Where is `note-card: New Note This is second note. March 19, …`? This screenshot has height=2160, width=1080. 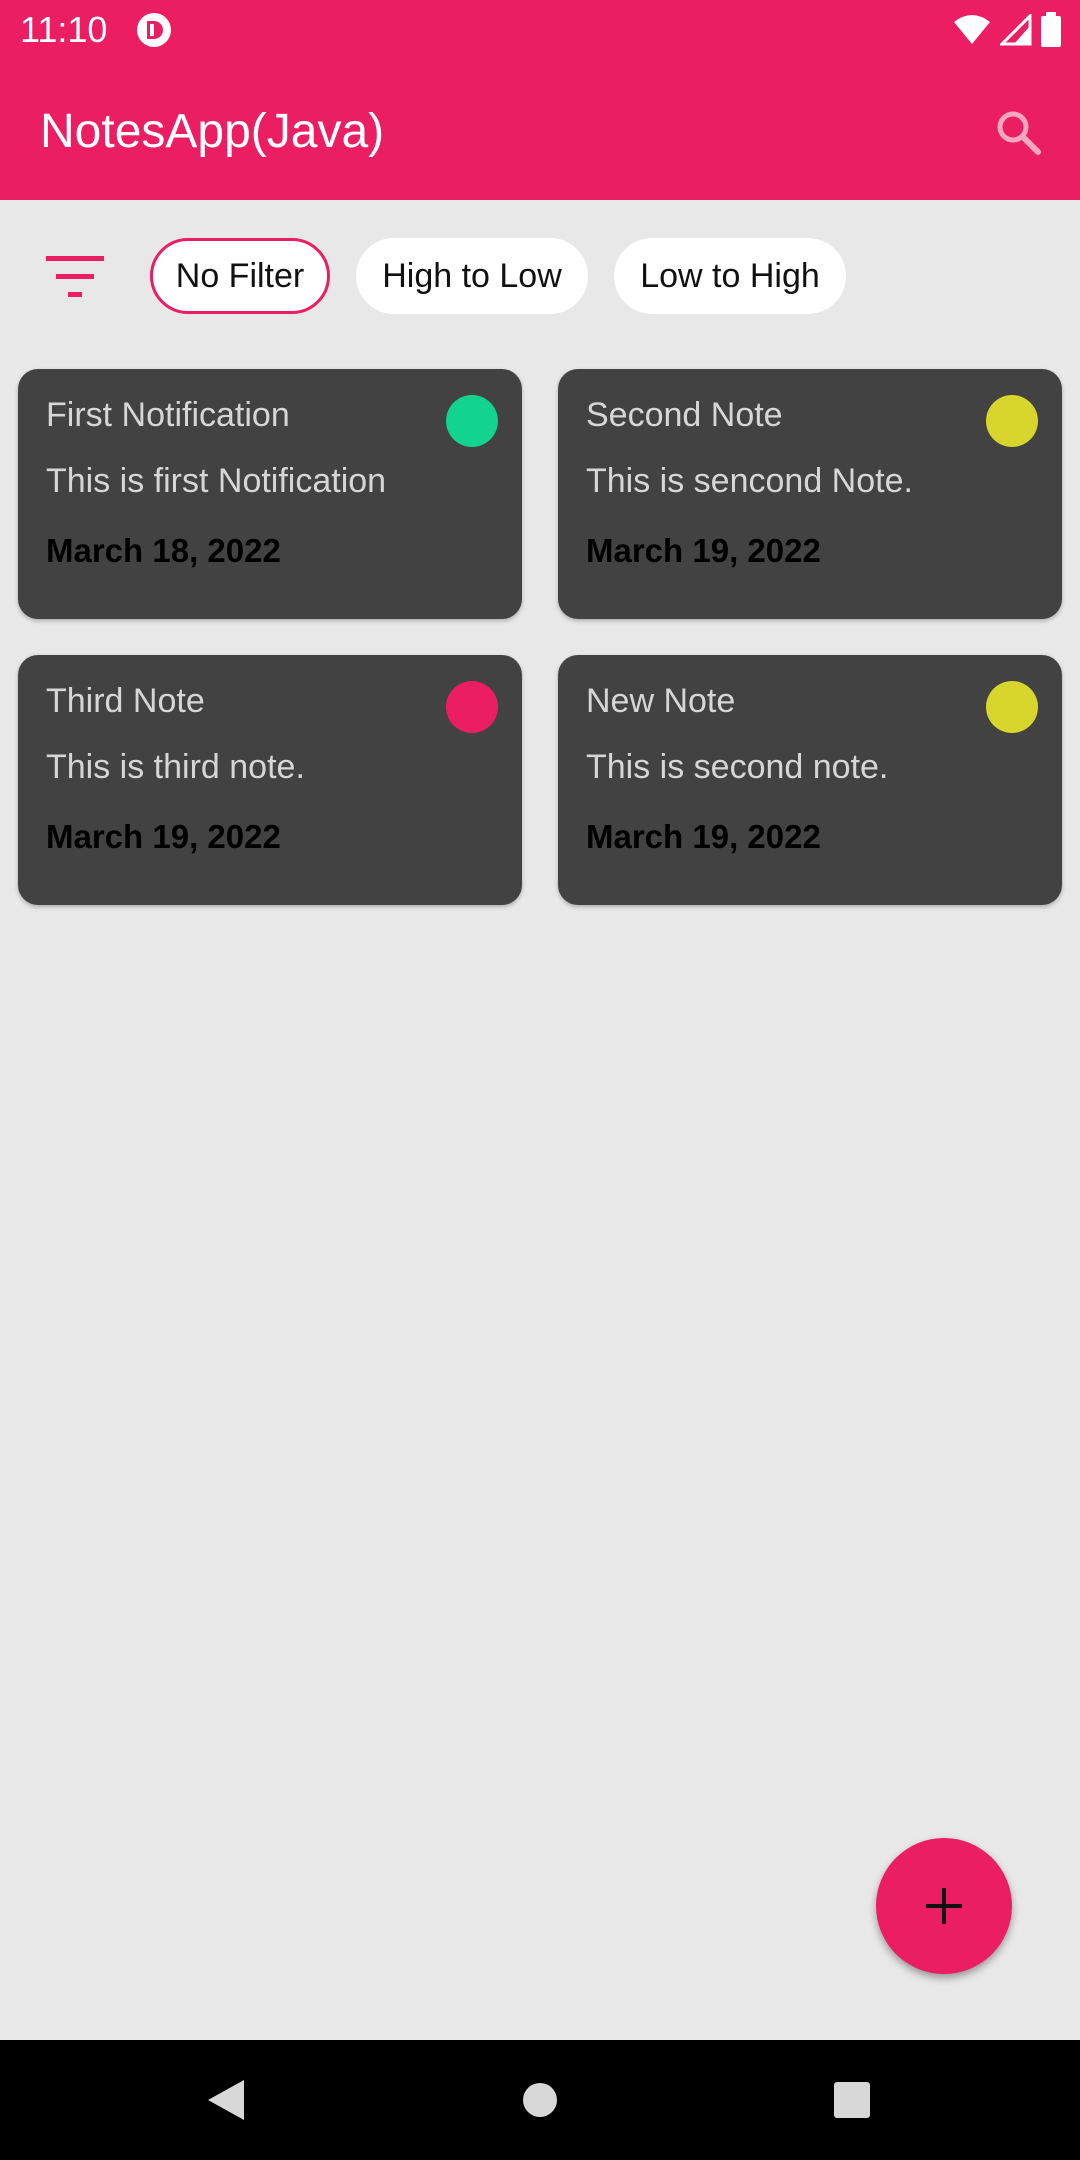 note-card: New Note This is second note. March 19, … is located at coordinates (810, 780).